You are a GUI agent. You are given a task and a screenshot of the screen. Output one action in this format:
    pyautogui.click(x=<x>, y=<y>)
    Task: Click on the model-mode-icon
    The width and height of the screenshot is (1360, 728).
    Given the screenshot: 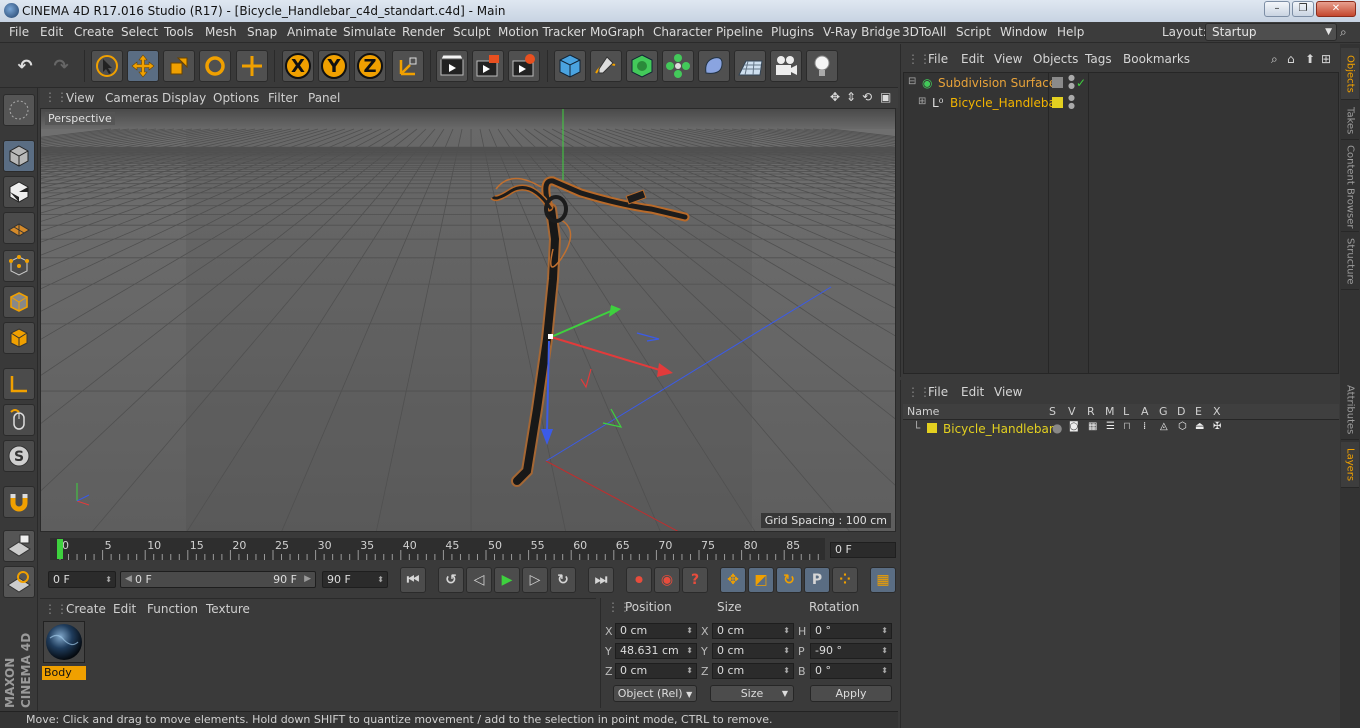 What is the action you would take?
    pyautogui.click(x=19, y=156)
    